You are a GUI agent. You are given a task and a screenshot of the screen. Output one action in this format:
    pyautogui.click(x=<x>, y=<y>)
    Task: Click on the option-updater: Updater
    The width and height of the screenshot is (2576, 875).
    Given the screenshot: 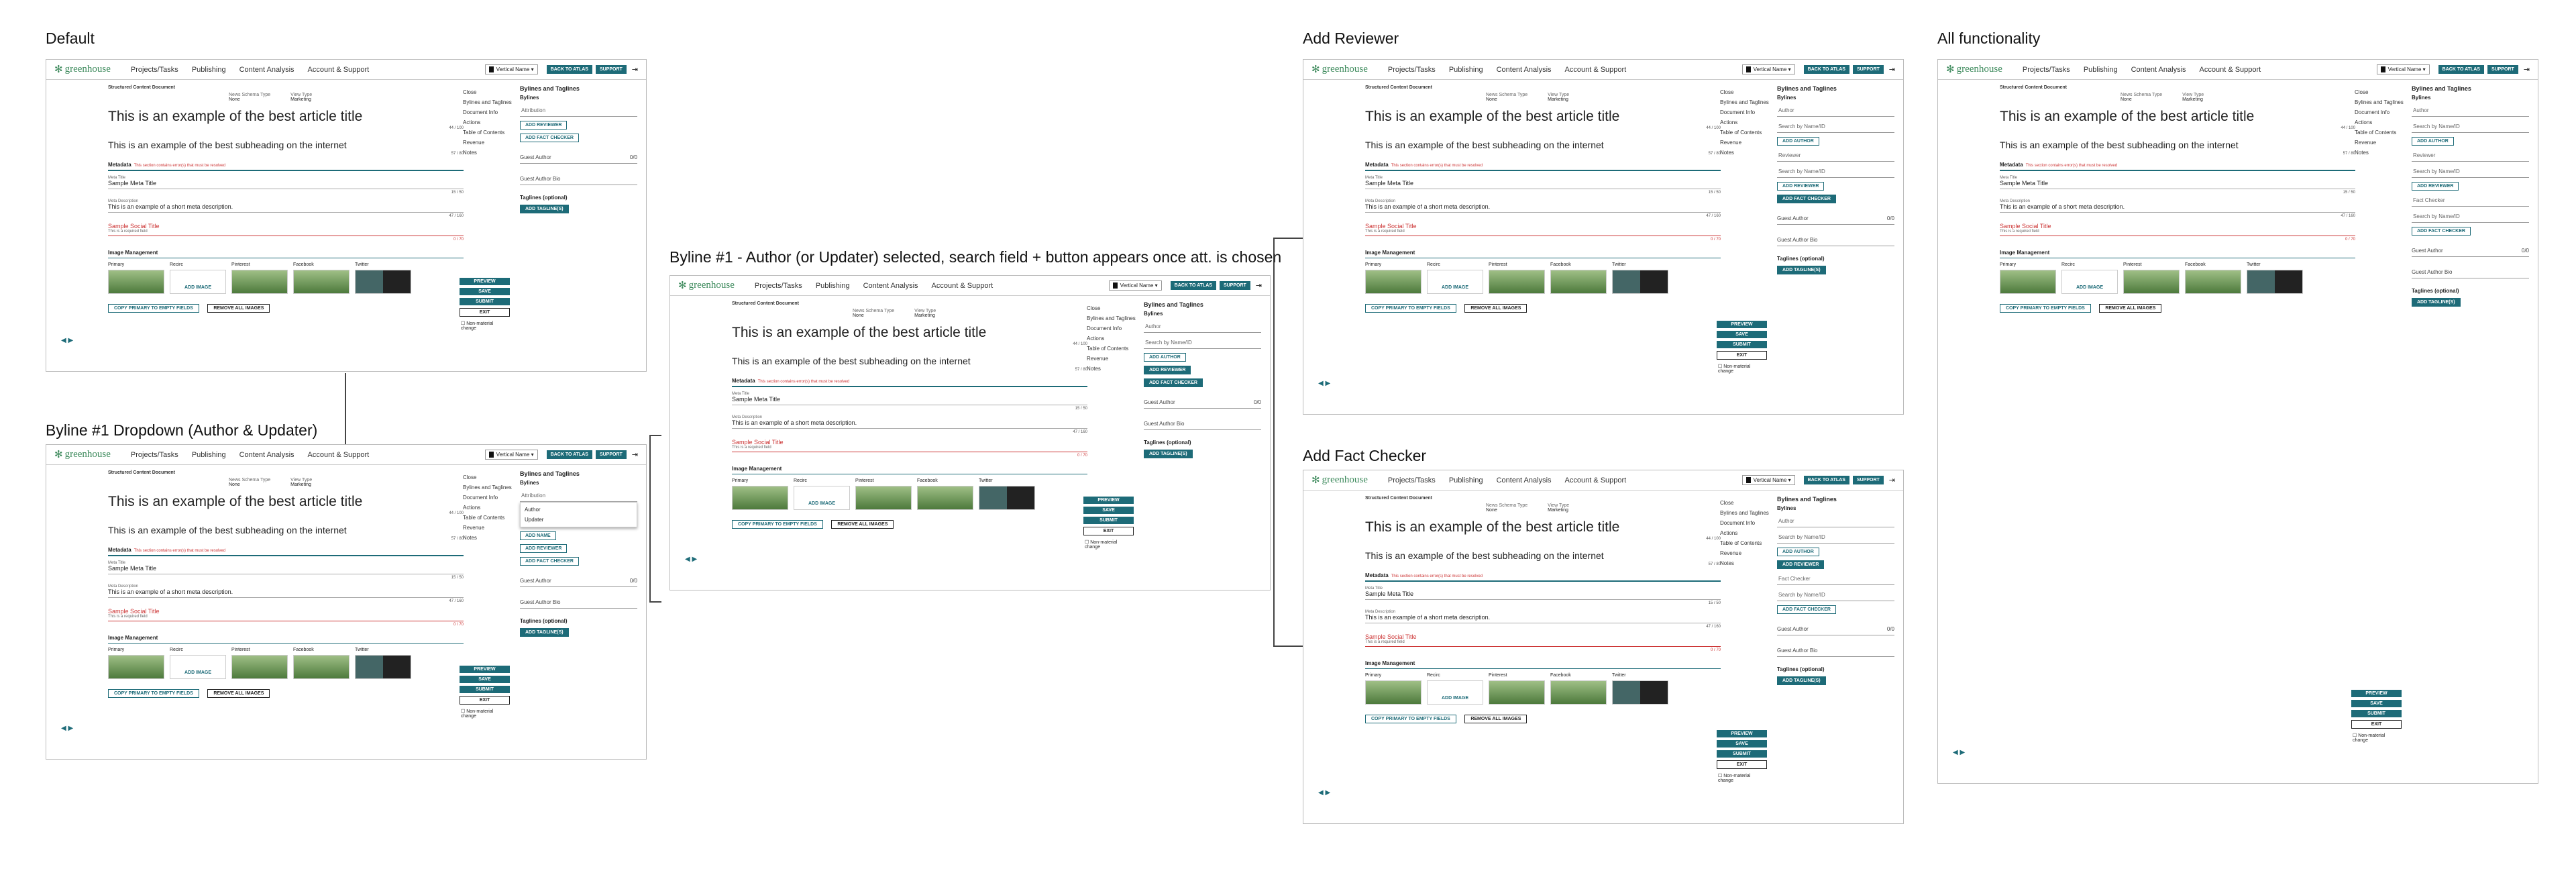 What is the action you would take?
    pyautogui.click(x=579, y=520)
    